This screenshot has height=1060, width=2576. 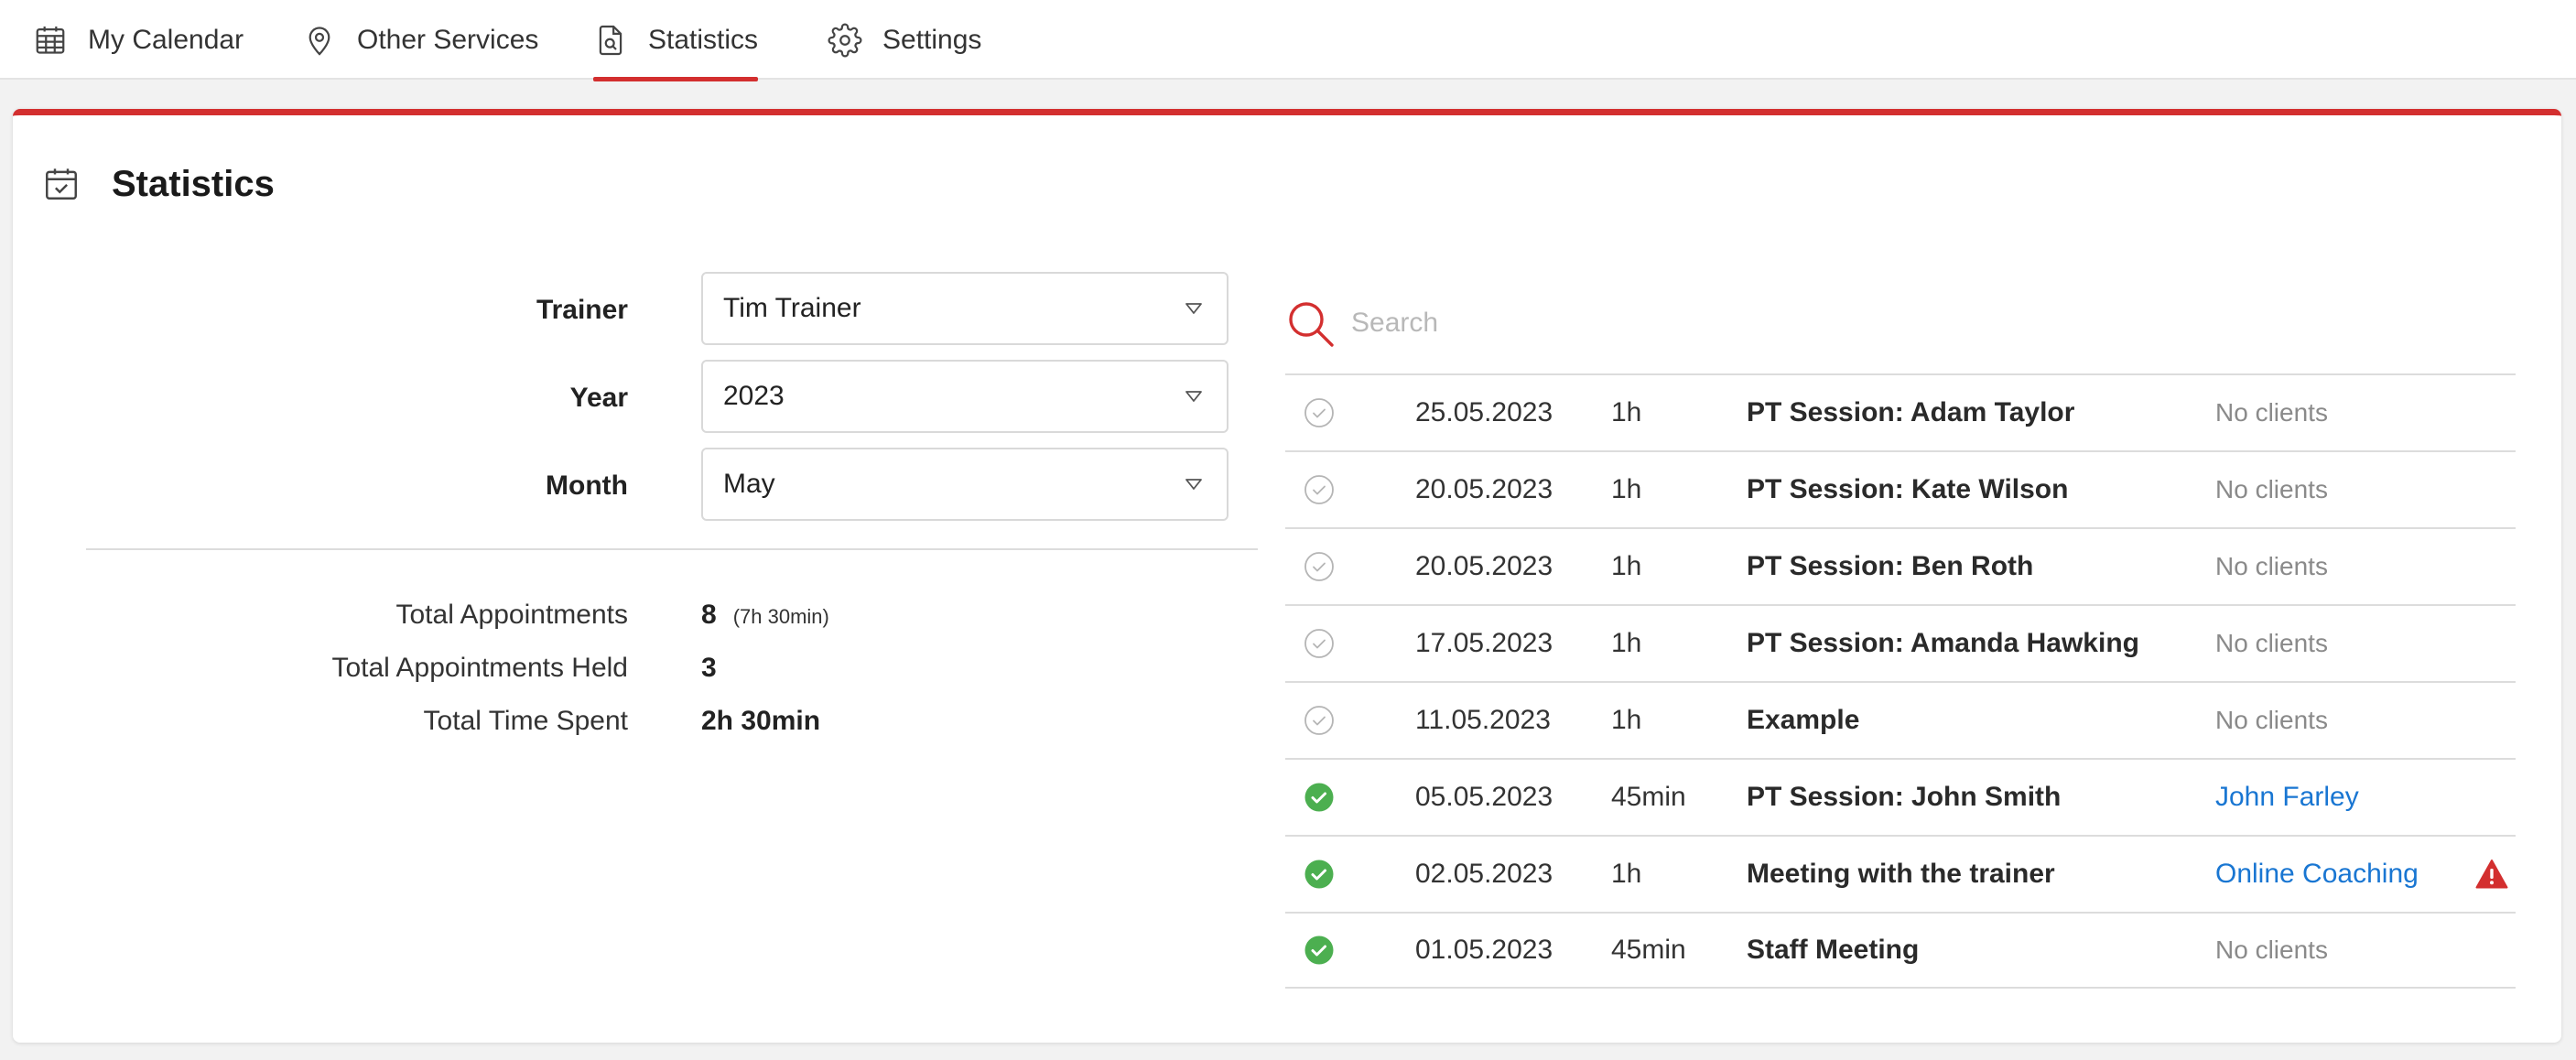 What do you see at coordinates (1483, 720) in the screenshot?
I see `appointment-date: 11.05.2023` at bounding box center [1483, 720].